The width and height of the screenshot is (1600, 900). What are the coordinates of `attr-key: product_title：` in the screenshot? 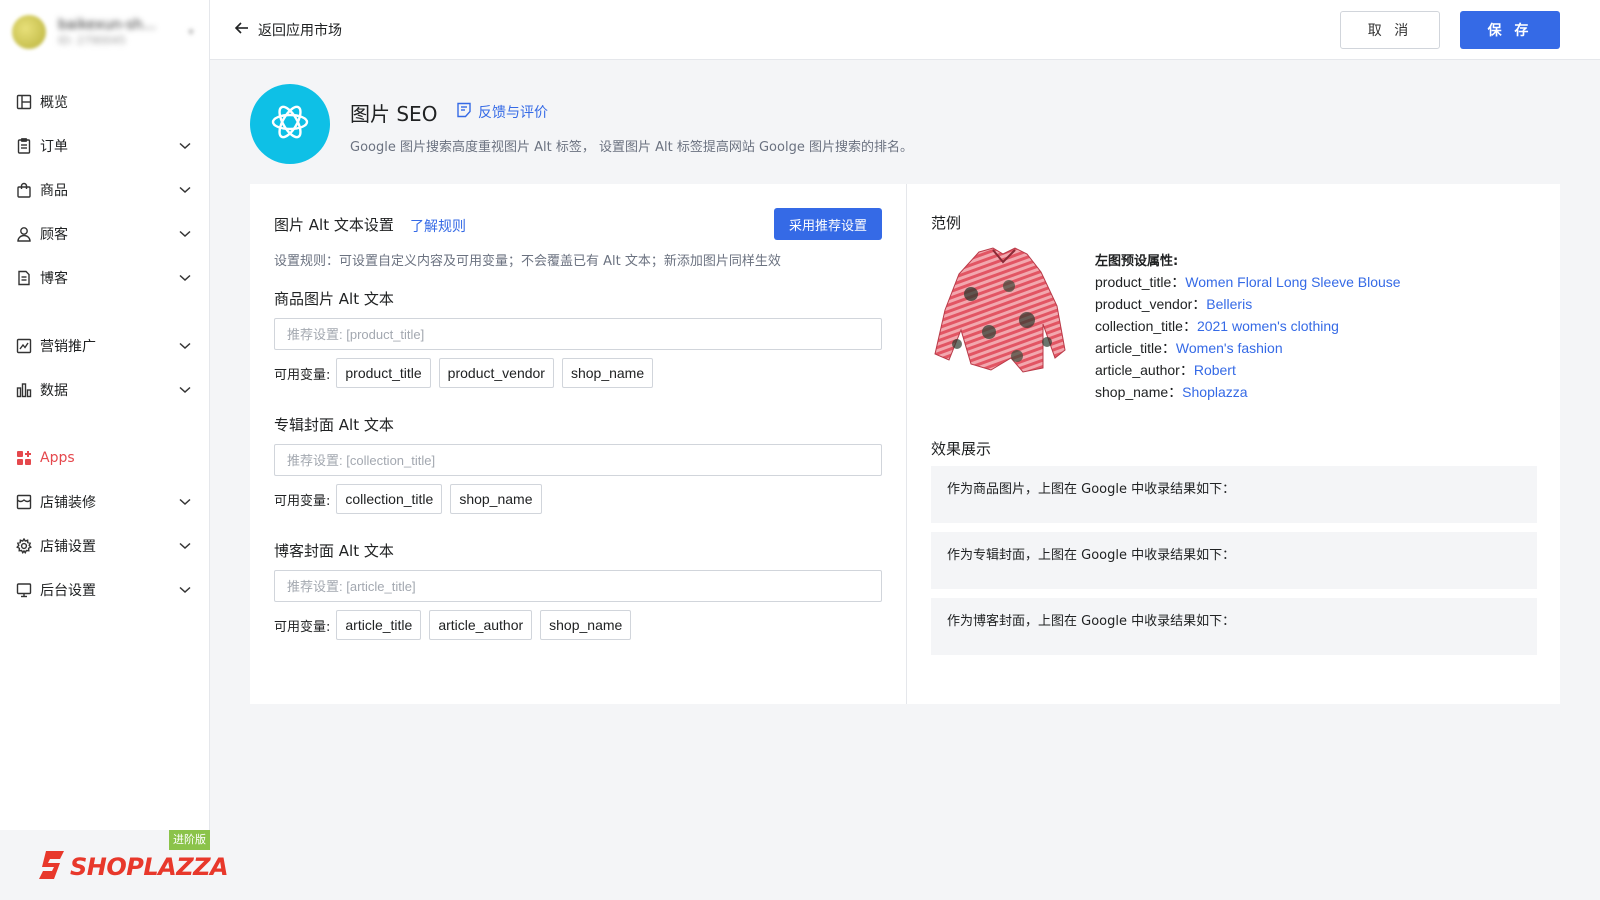 It's located at (1140, 282).